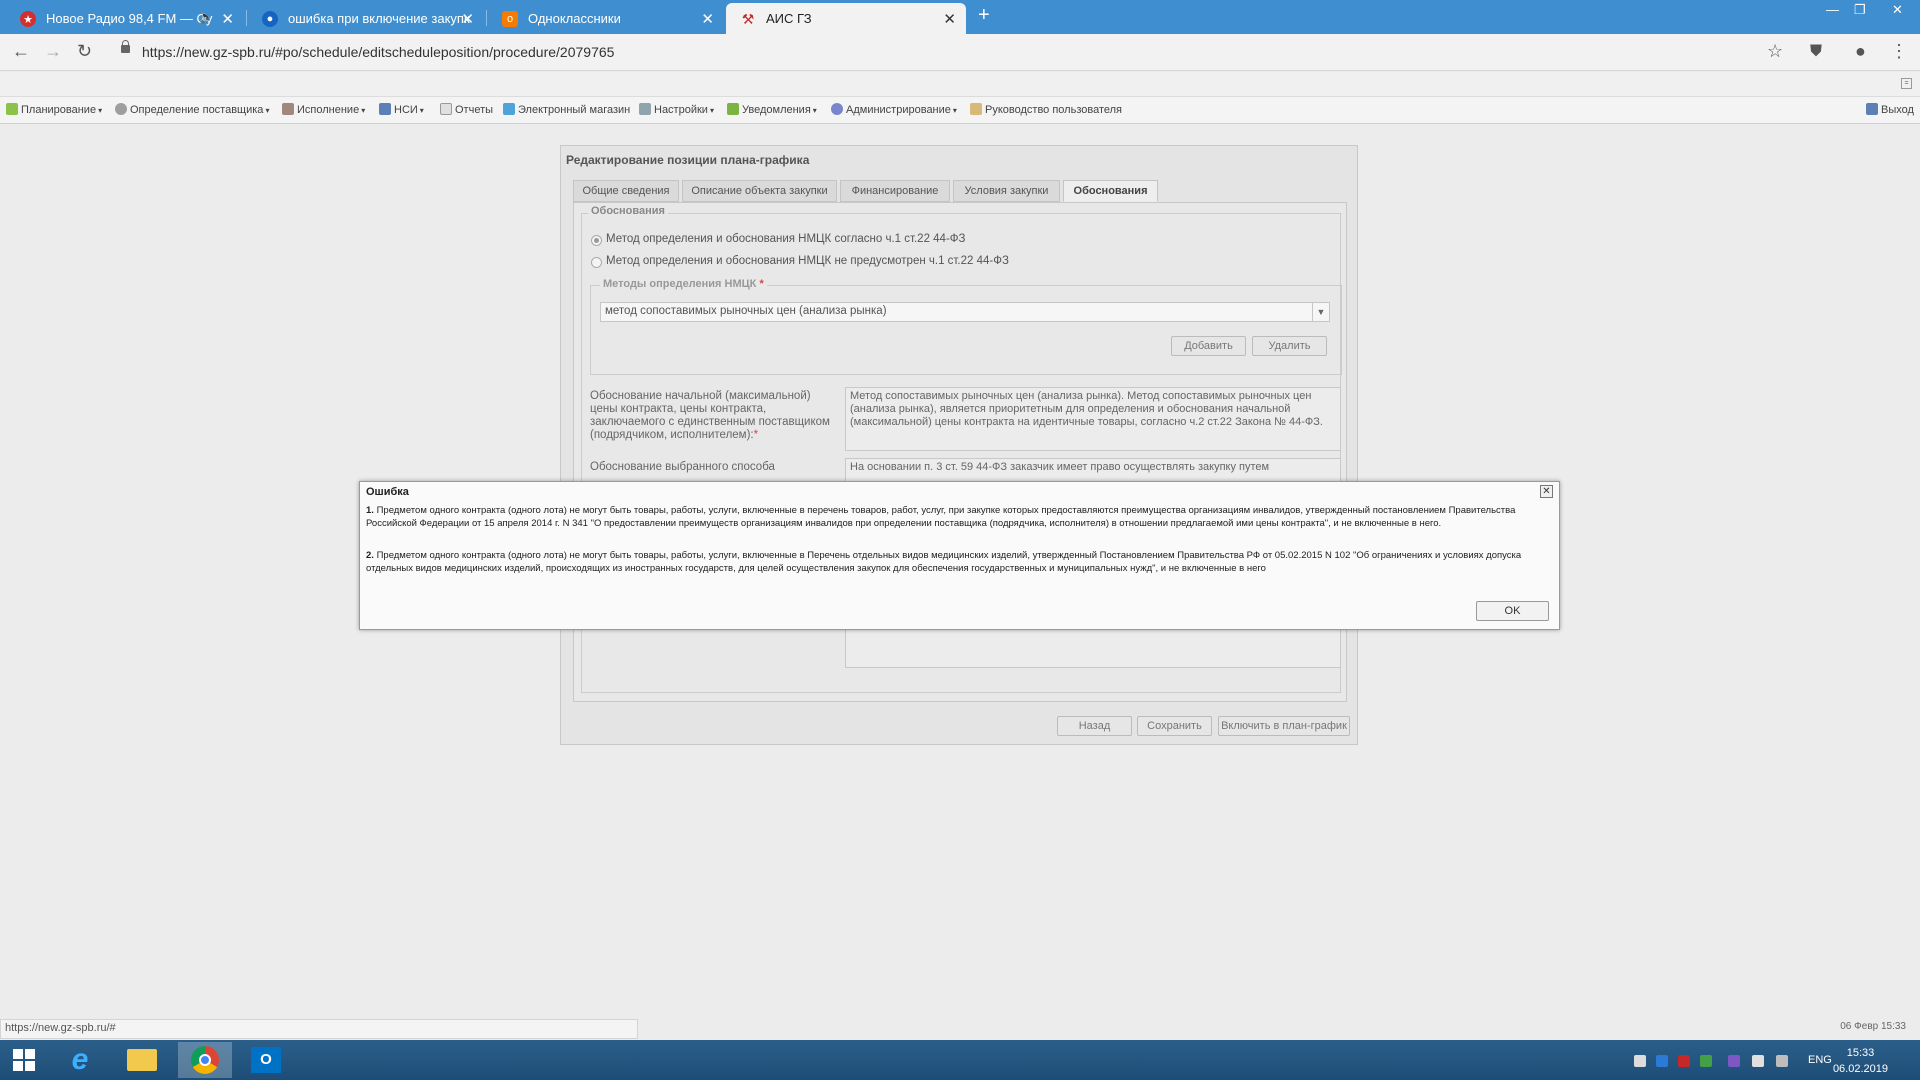  Describe the element at coordinates (894, 109) in the screenshot. I see `menu-admin: Администрирование ▾` at that location.